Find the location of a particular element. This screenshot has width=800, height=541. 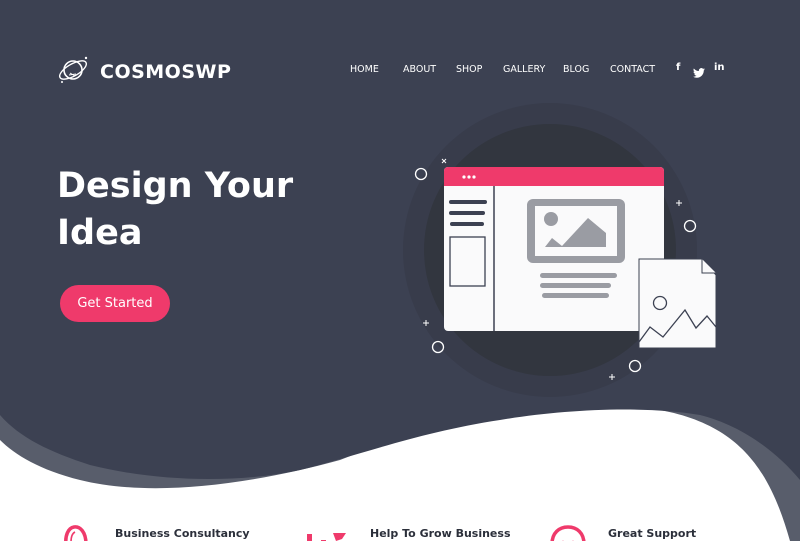

browser-titlebar is located at coordinates (554, 176).